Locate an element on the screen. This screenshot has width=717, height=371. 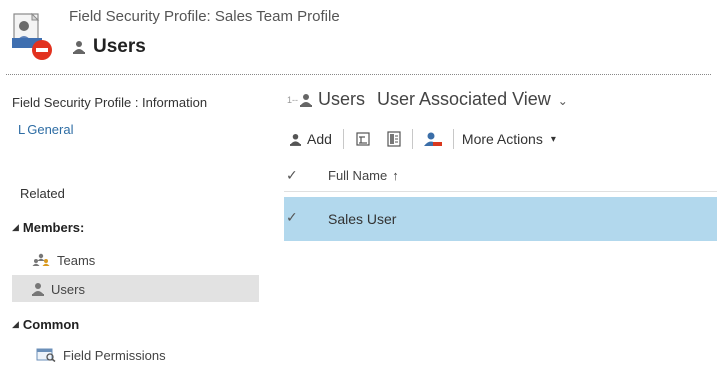
entity-heading: Users is located at coordinates (109, 47).